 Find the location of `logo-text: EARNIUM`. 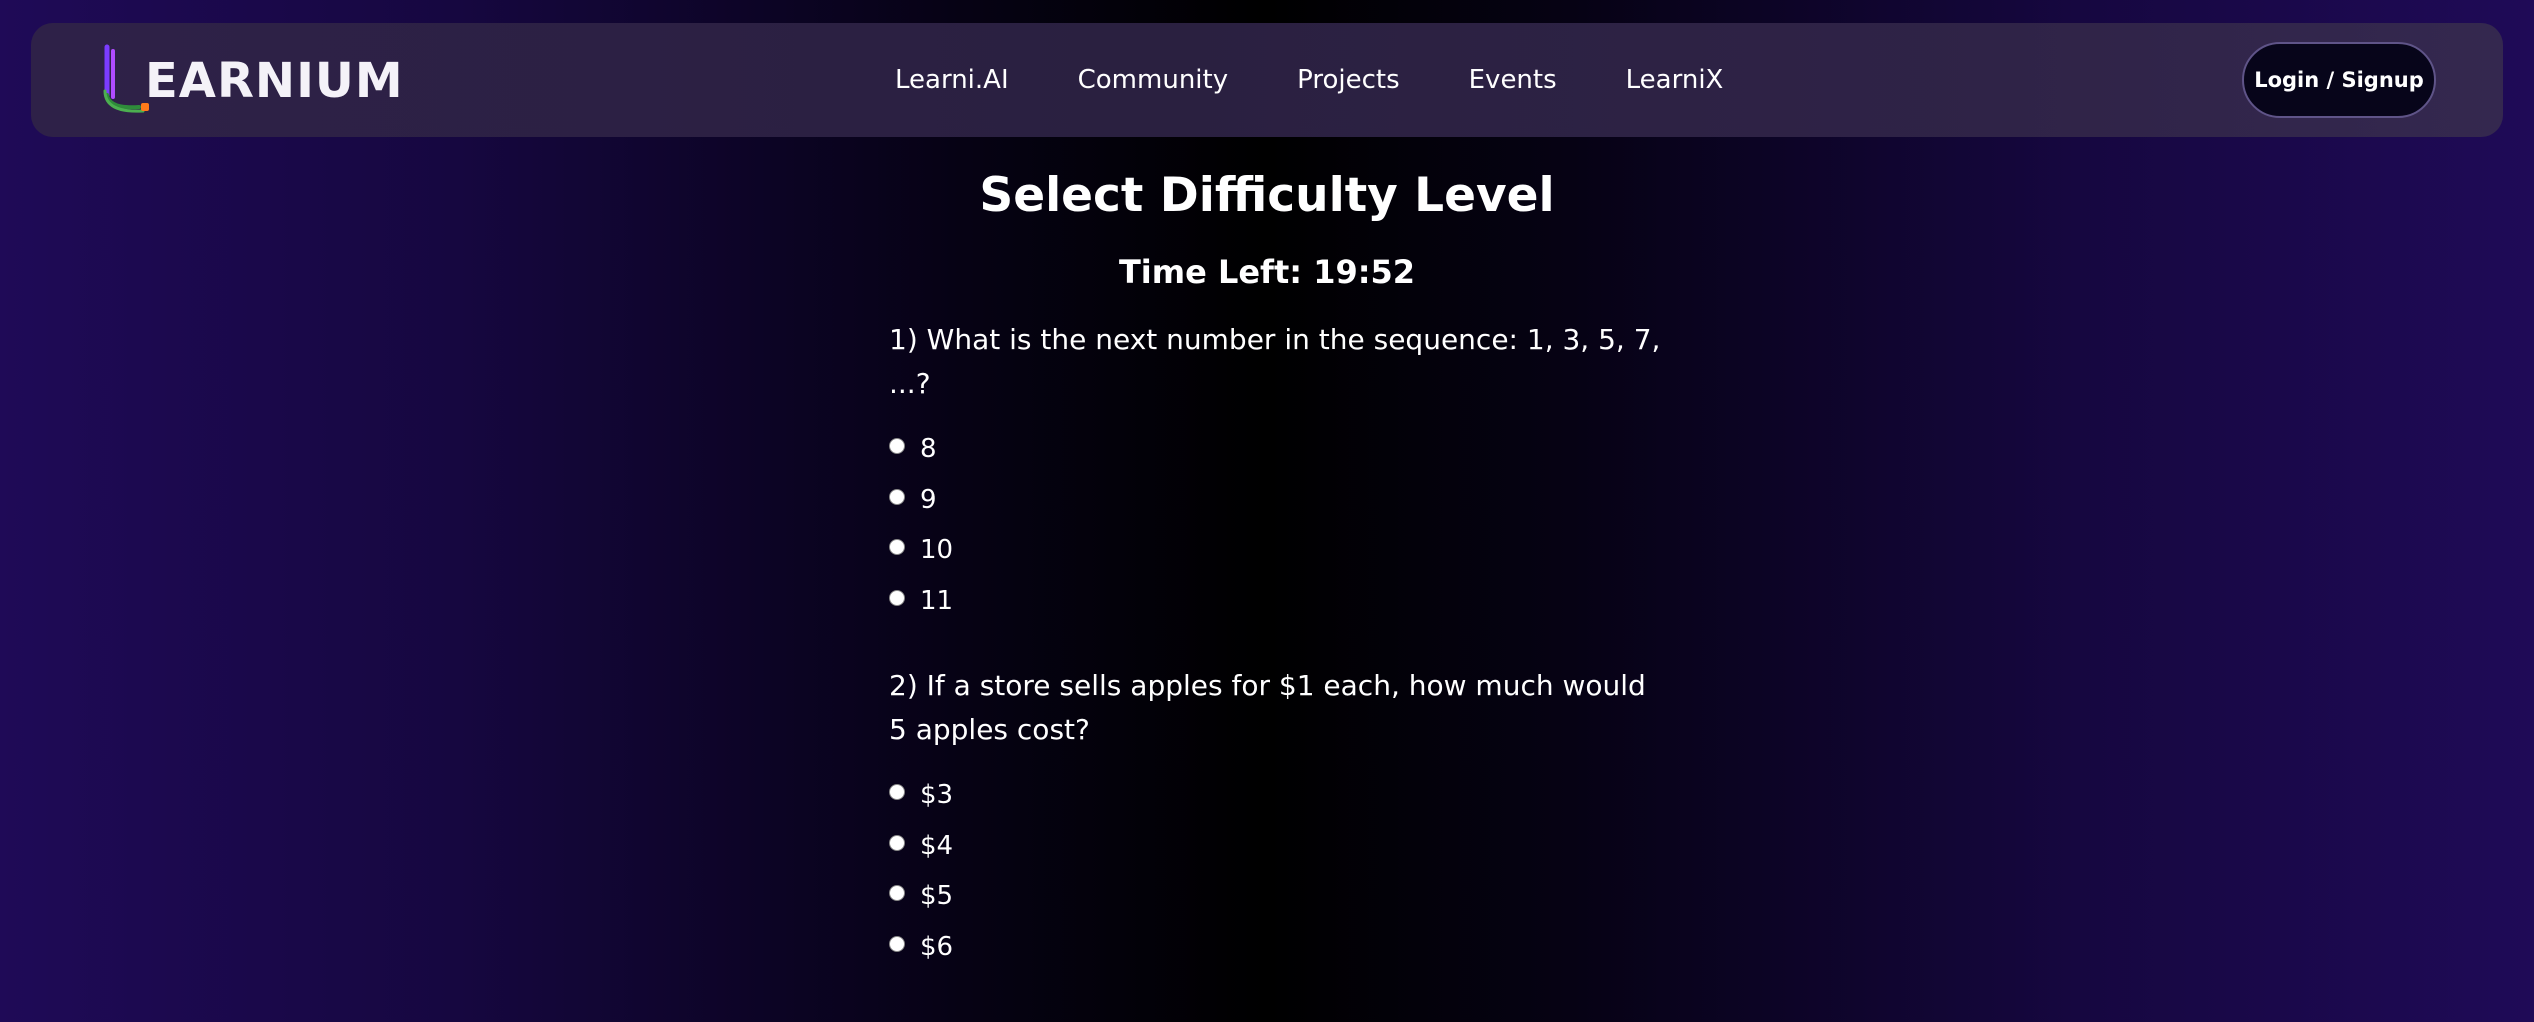

logo-text: EARNIUM is located at coordinates (274, 81).